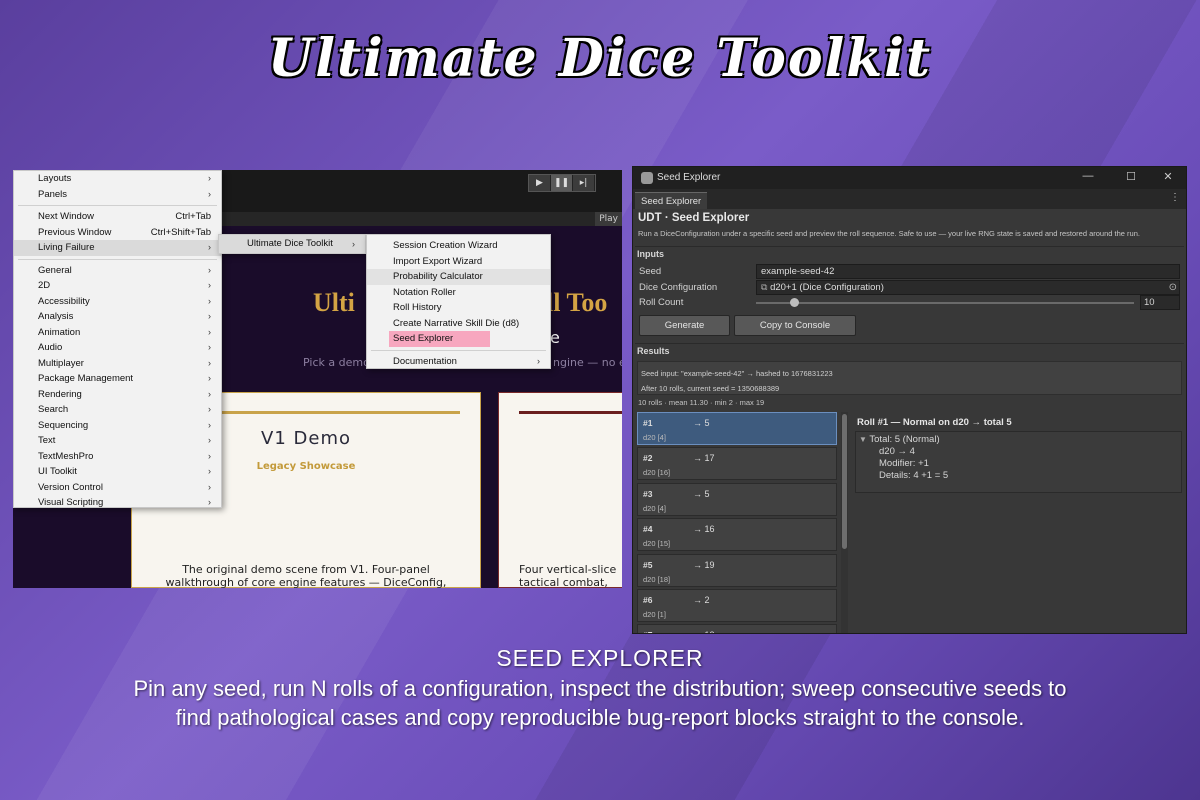  What do you see at coordinates (50, 347) in the screenshot?
I see `menu-item-label: Audio` at bounding box center [50, 347].